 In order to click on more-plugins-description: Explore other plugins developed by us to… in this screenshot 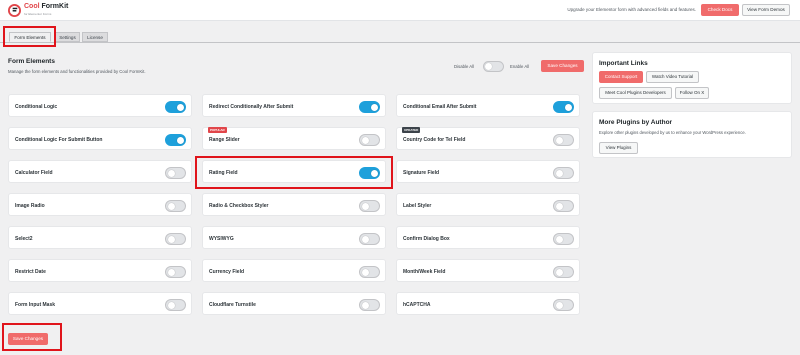, I will do `click(672, 132)`.